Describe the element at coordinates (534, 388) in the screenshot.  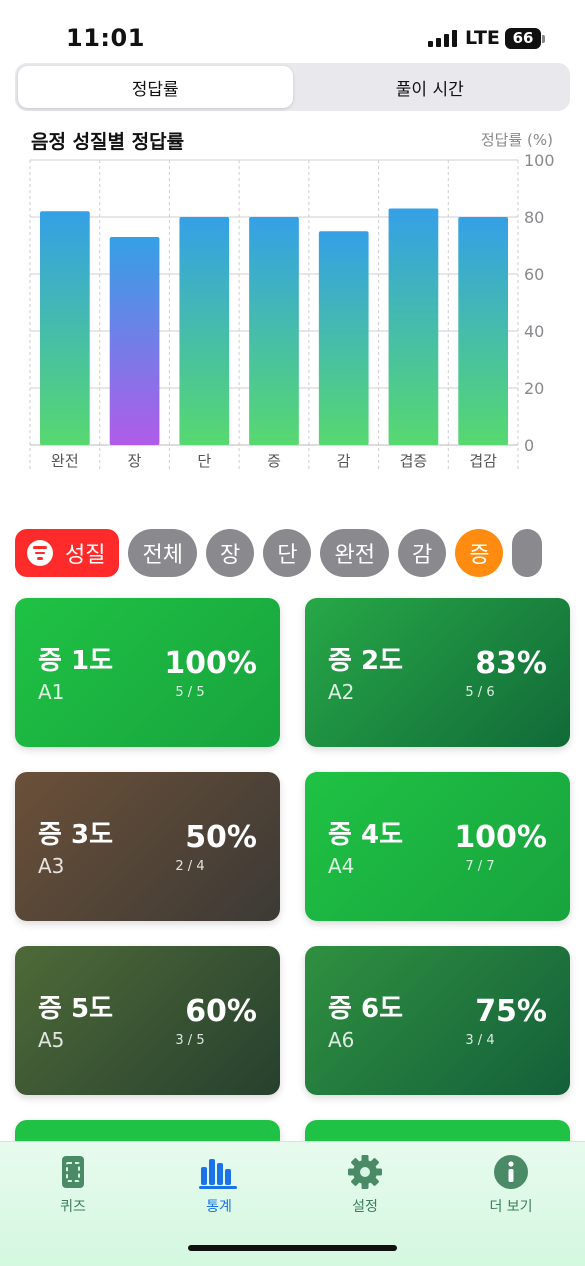
I see `y-tick-label: 20` at that location.